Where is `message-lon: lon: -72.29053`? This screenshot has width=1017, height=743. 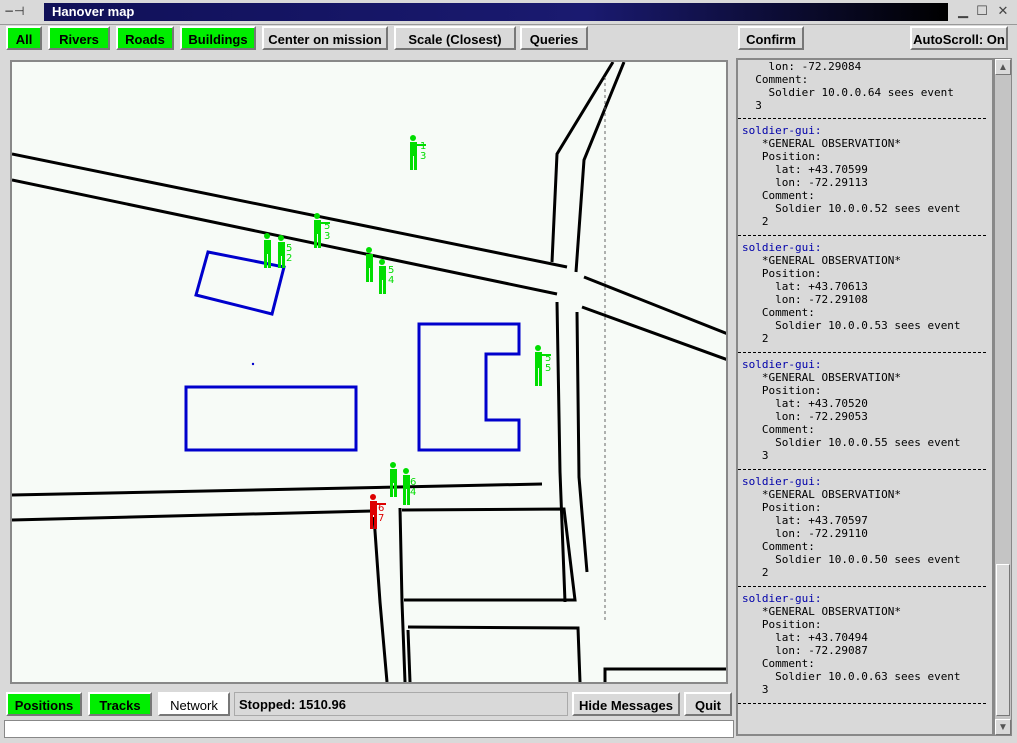 message-lon: lon: -72.29053 is located at coordinates (805, 416).